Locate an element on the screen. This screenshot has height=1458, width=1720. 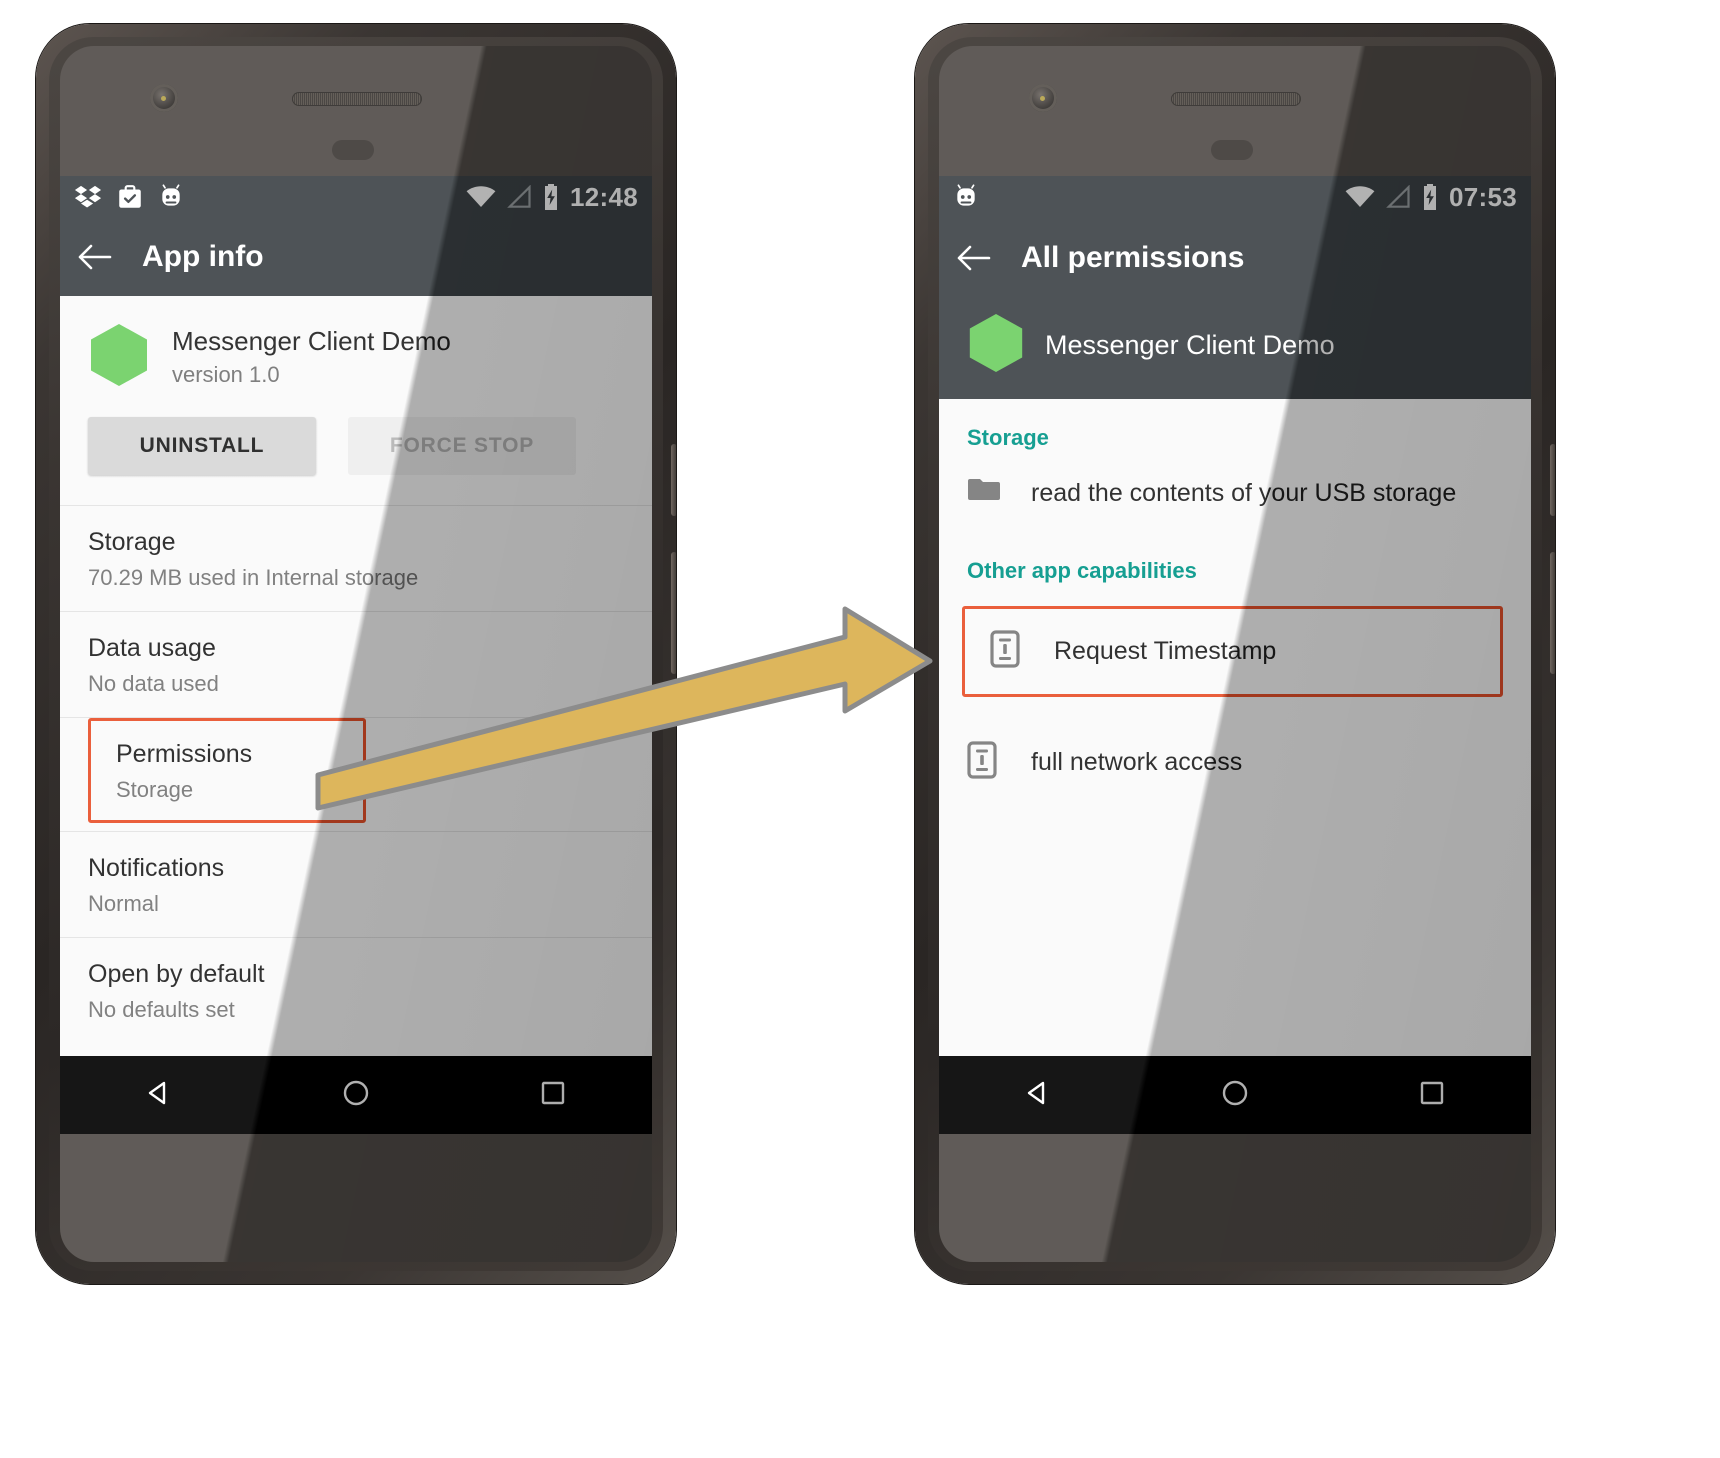
section-header-other-capabilities: Other app capabilities is located at coordinates (1082, 570).